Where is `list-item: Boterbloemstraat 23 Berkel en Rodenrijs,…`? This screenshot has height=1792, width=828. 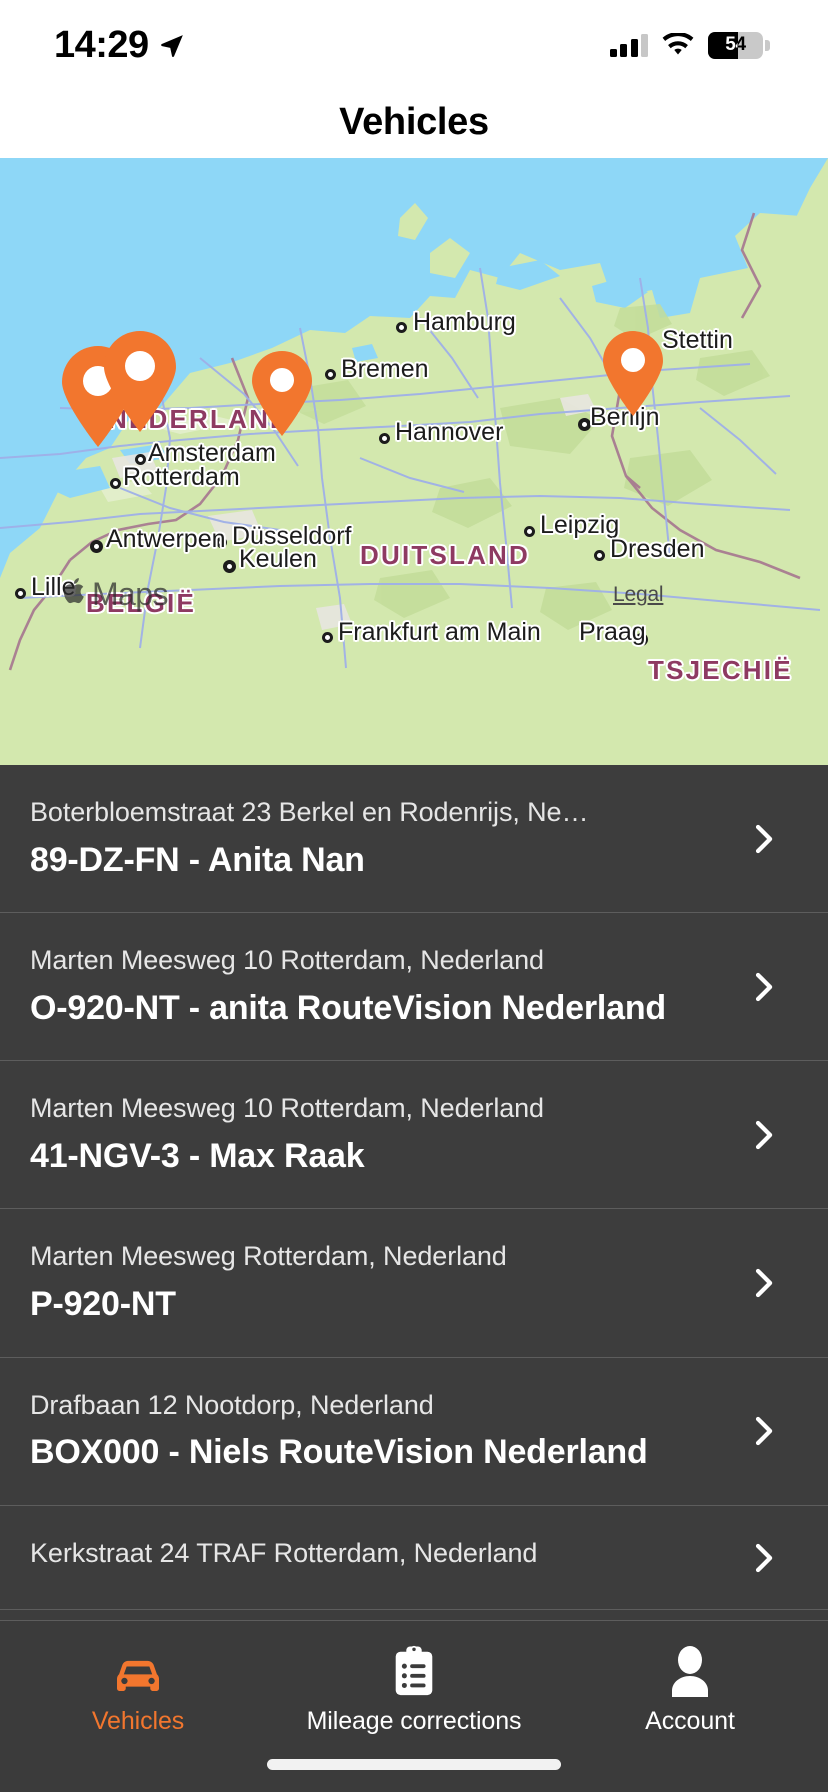
list-item: Boterbloemstraat 23 Berkel en Rodenrijs,… is located at coordinates (414, 839).